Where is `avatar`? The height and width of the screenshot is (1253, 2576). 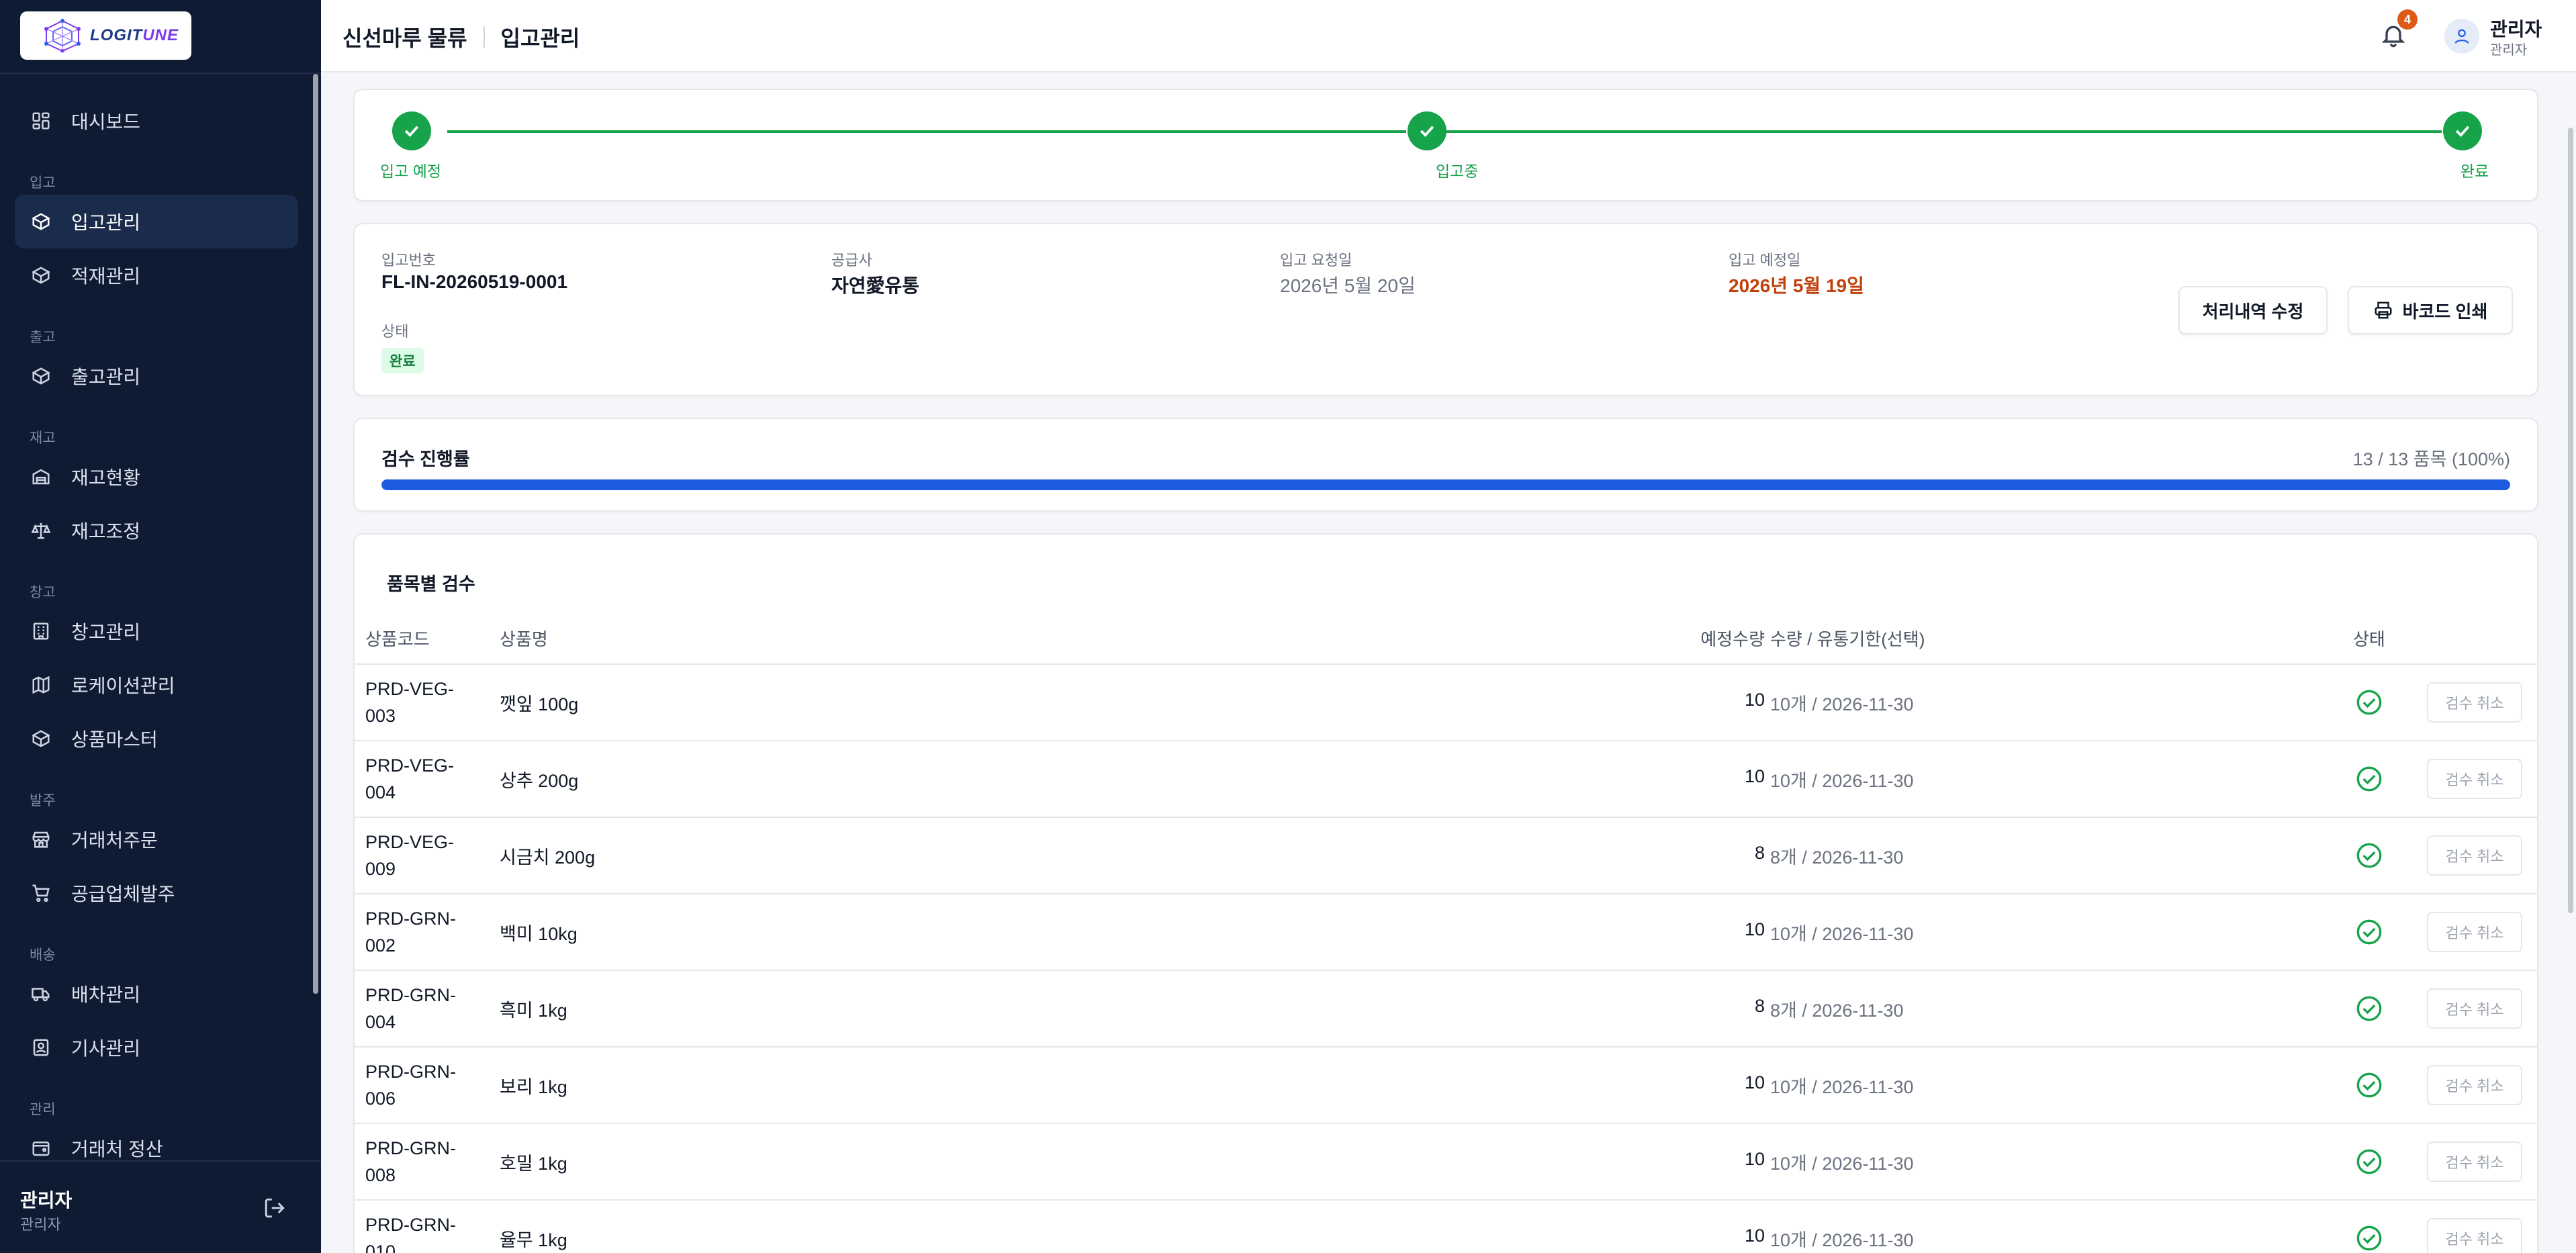 avatar is located at coordinates (2461, 36).